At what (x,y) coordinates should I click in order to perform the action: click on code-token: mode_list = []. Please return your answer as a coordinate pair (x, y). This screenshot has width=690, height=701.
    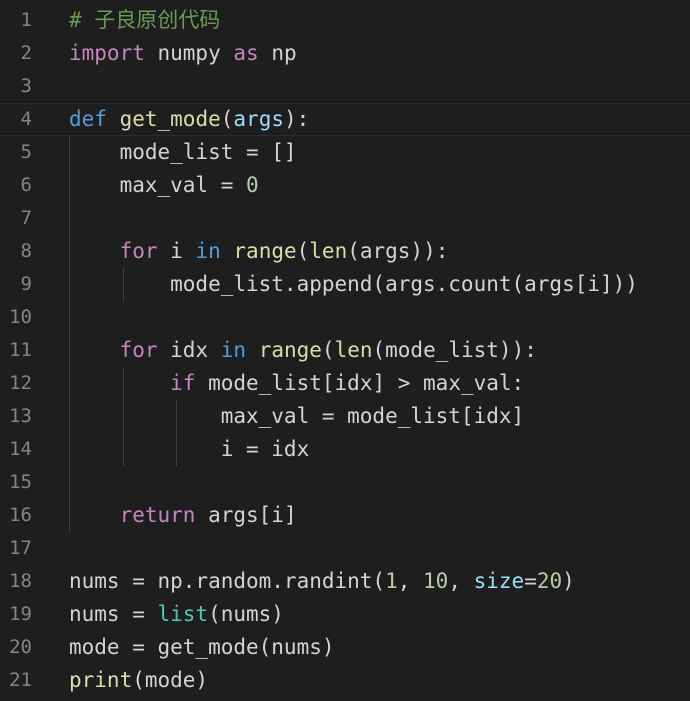
    Looking at the image, I should click on (183, 152).